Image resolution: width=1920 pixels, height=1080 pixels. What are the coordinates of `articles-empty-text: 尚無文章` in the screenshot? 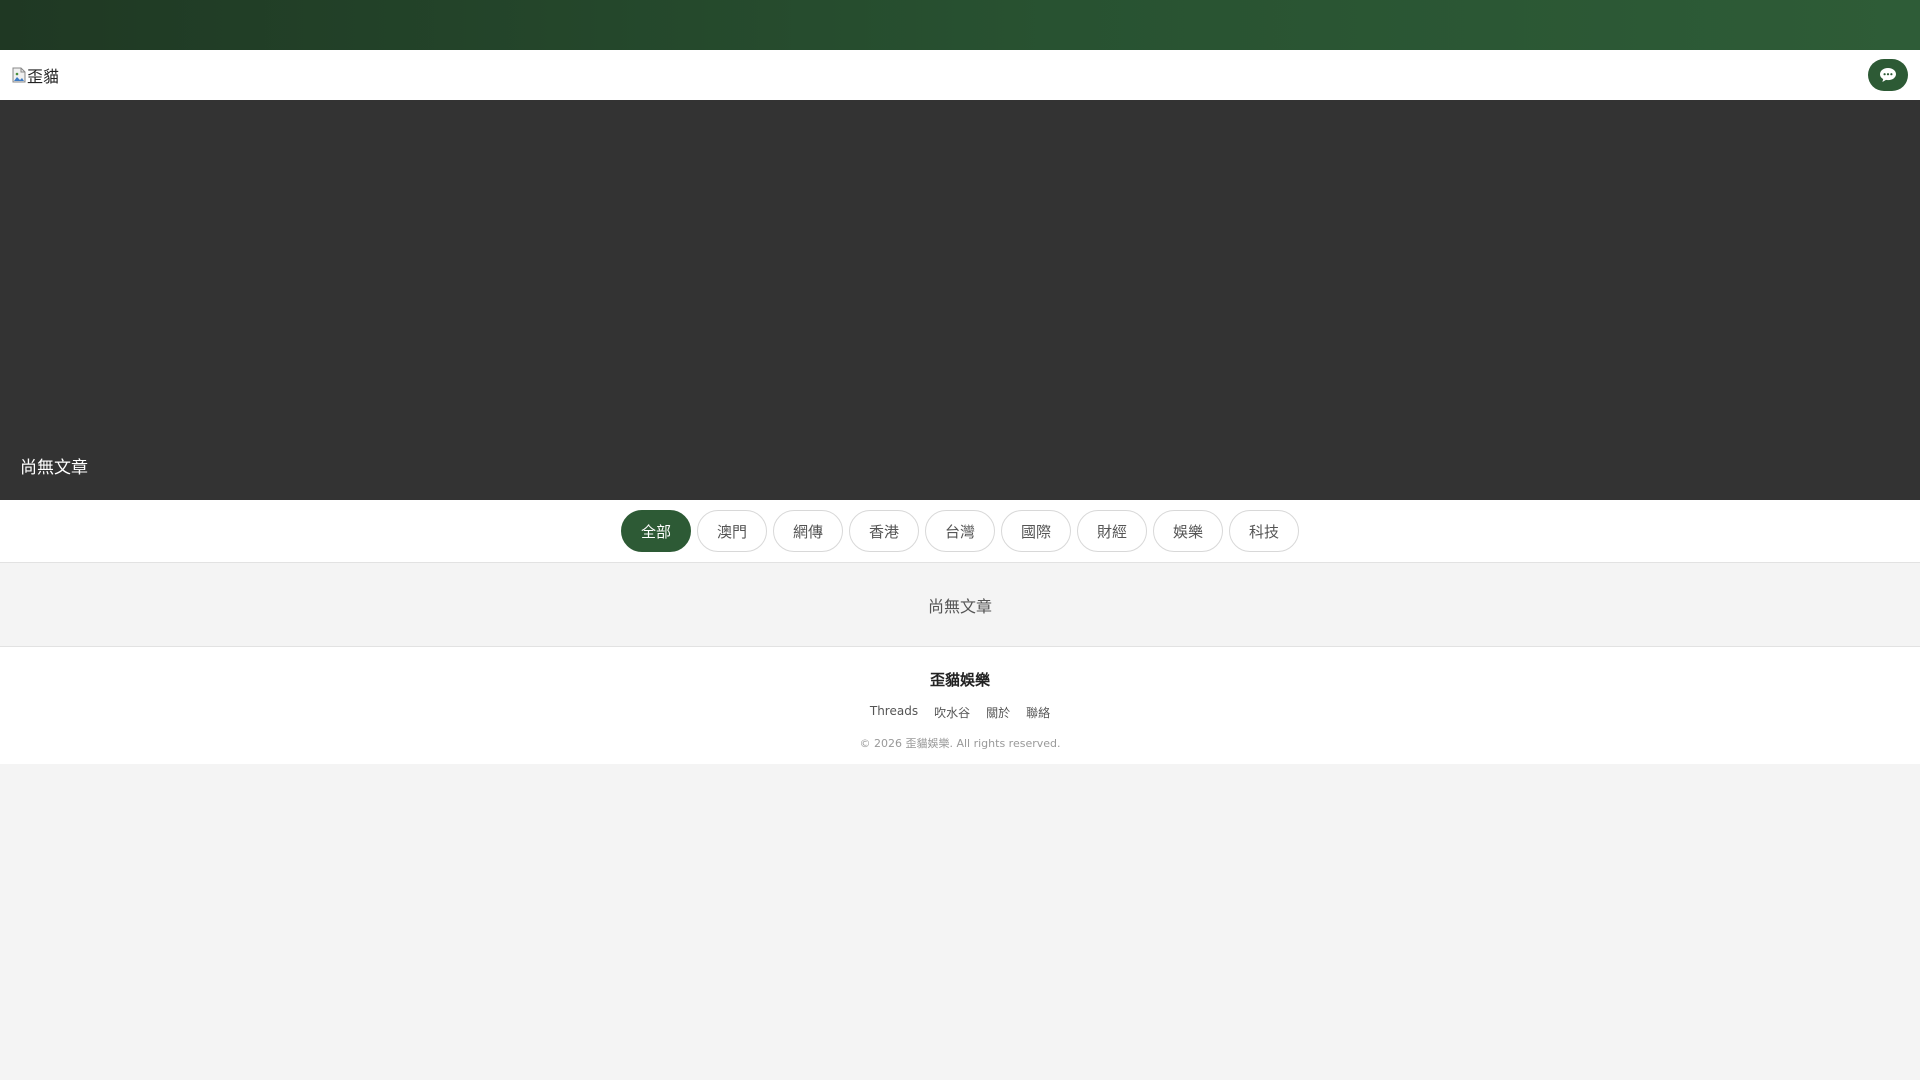 It's located at (959, 606).